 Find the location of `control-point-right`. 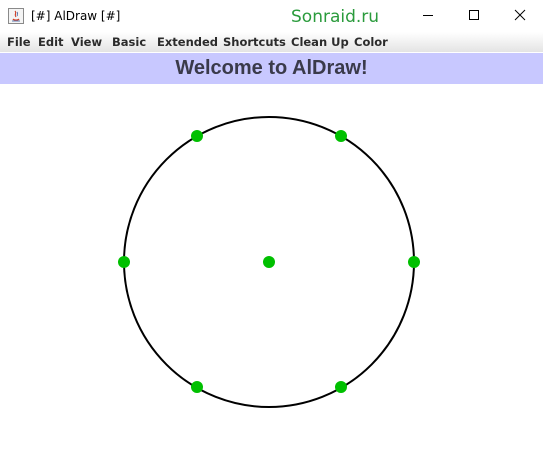

control-point-right is located at coordinates (414, 262).